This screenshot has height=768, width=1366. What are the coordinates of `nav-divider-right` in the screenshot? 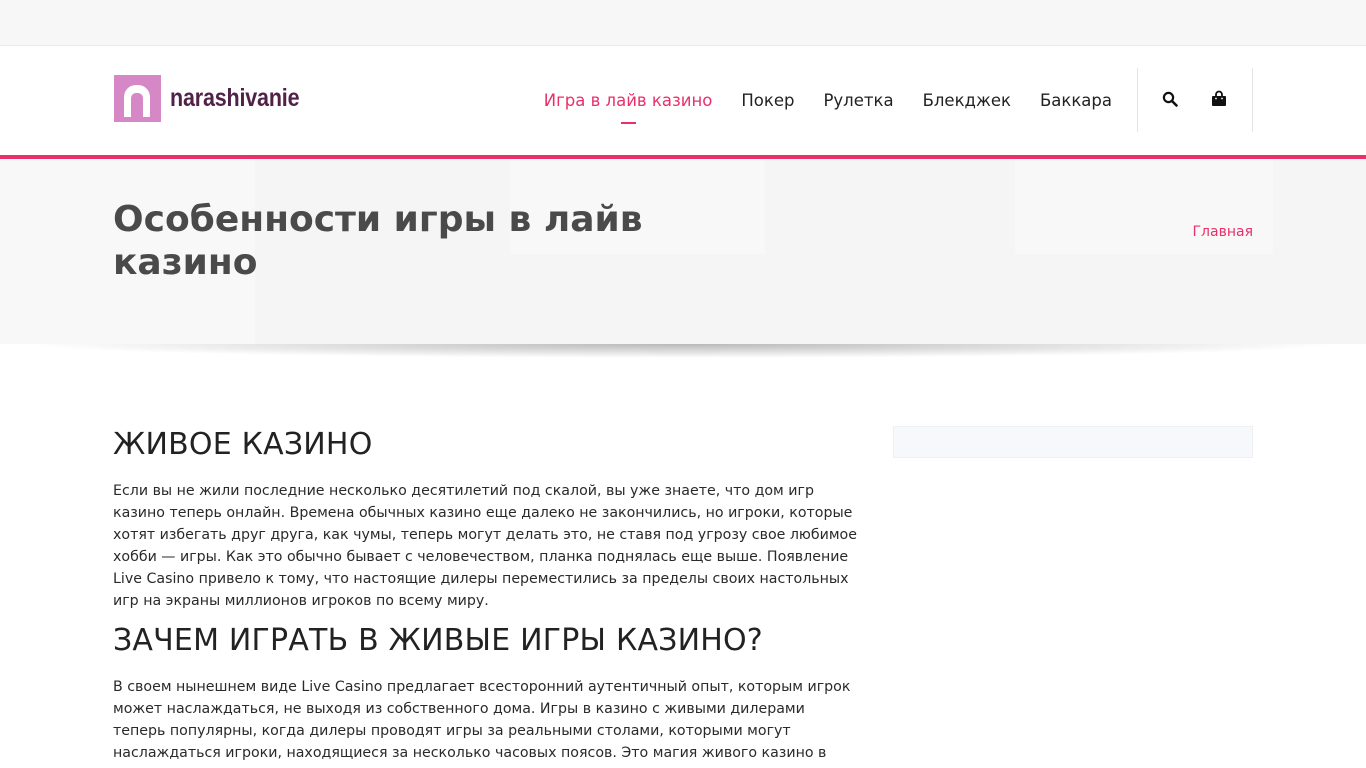 It's located at (1252, 100).